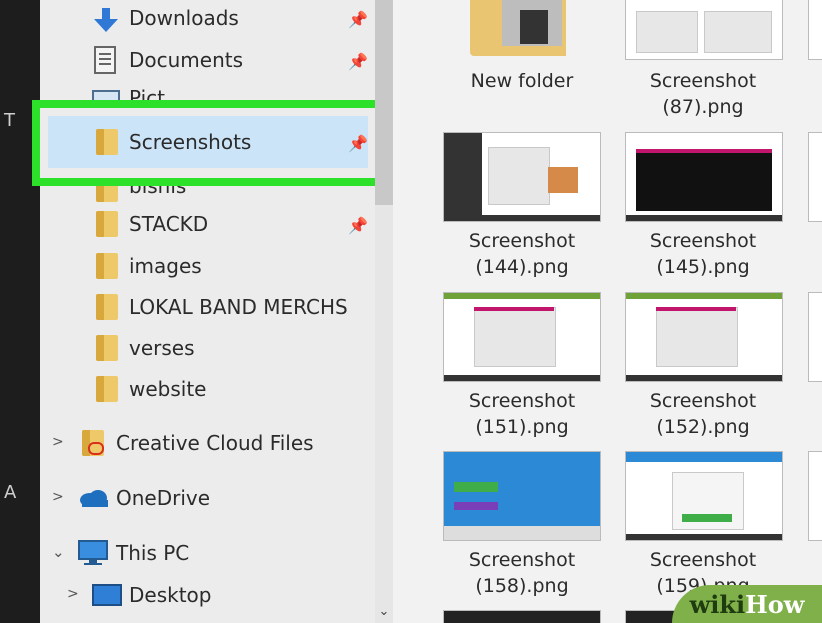 The image size is (822, 623). Describe the element at coordinates (162, 348) in the screenshot. I see `nav-item-label: verses` at that location.